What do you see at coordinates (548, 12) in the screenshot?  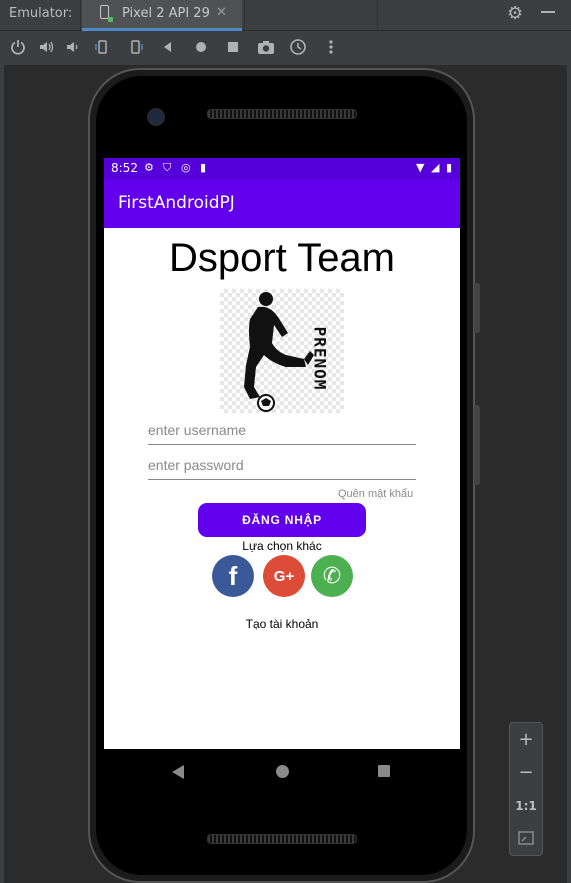 I see `minimize-icon` at bounding box center [548, 12].